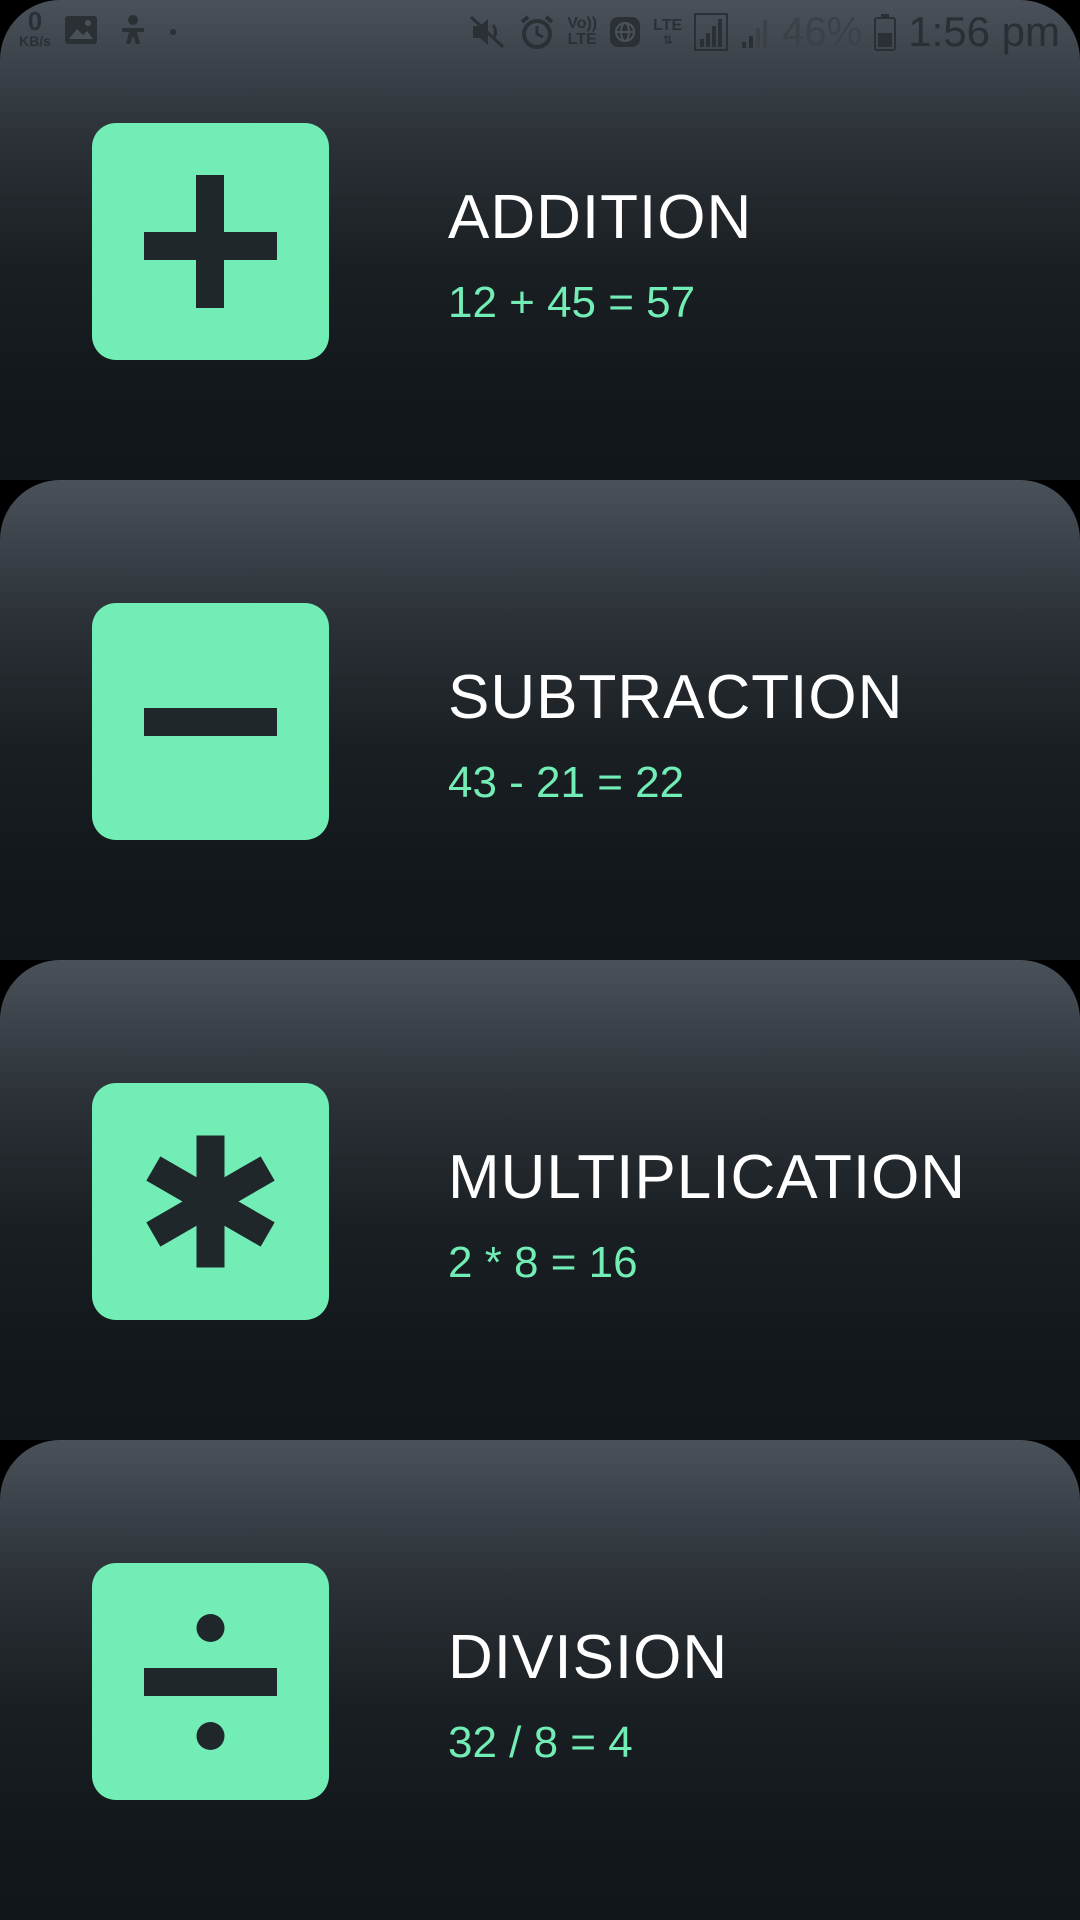 This screenshot has width=1080, height=1920. Describe the element at coordinates (582, 39) in the screenshot. I see `volte-label-bottom: LTE` at that location.